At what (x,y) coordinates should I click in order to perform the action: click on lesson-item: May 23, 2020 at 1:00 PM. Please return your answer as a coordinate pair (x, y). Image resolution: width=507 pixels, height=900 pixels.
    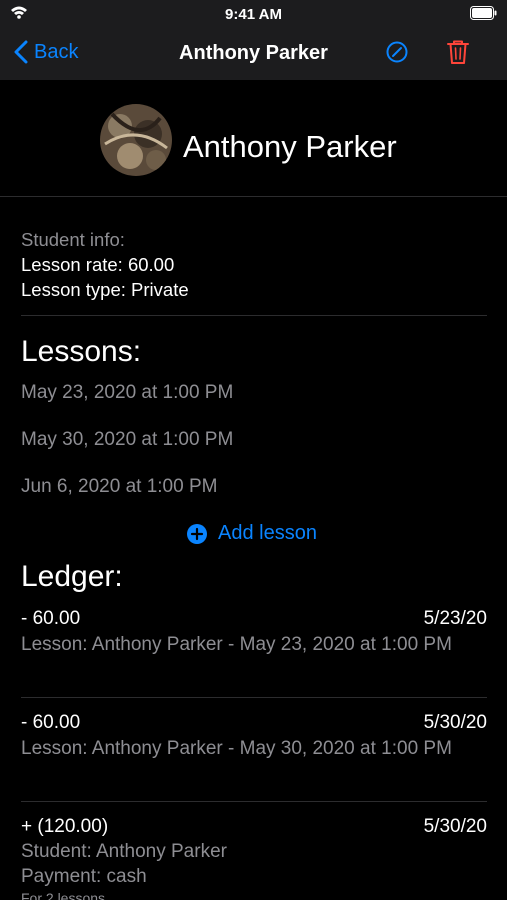
    Looking at the image, I should click on (127, 393).